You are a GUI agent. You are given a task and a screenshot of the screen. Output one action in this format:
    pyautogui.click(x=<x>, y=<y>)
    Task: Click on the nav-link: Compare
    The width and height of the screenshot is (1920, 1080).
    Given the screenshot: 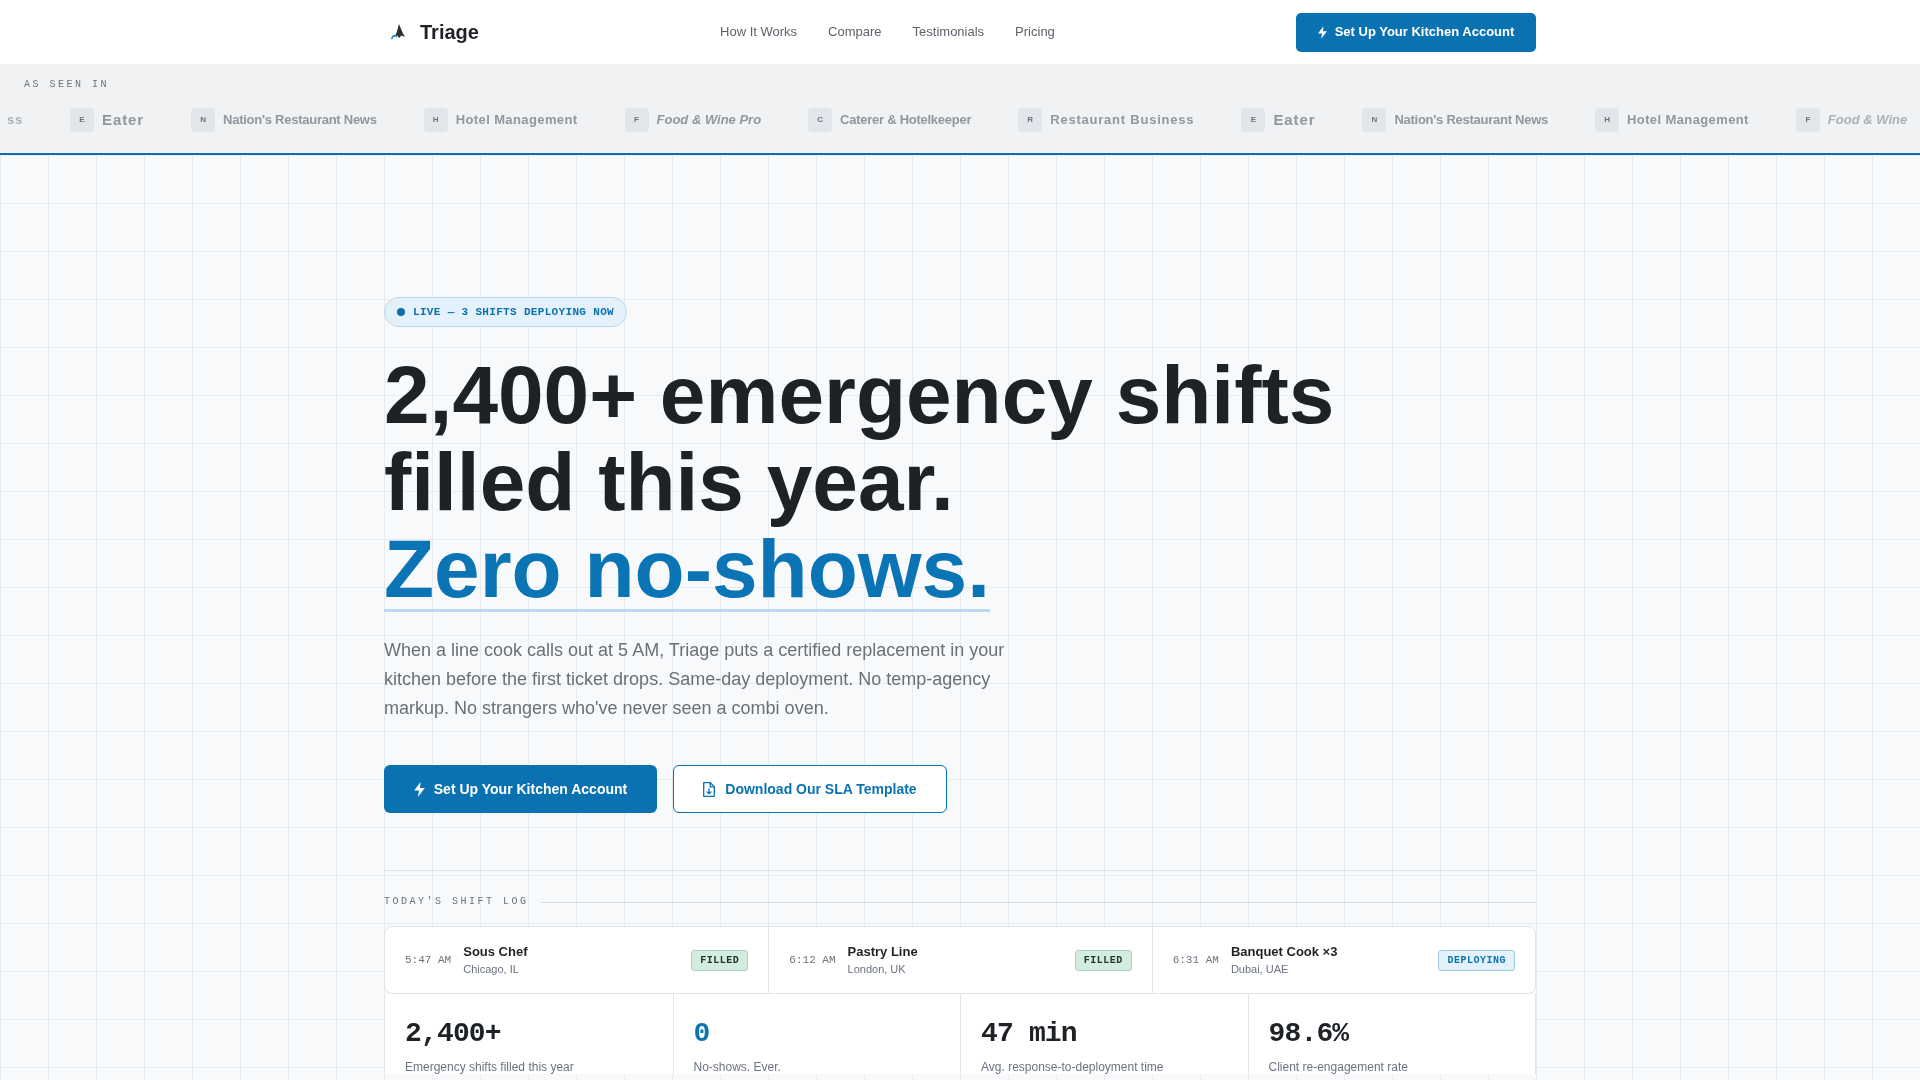 What is the action you would take?
    pyautogui.click(x=855, y=32)
    